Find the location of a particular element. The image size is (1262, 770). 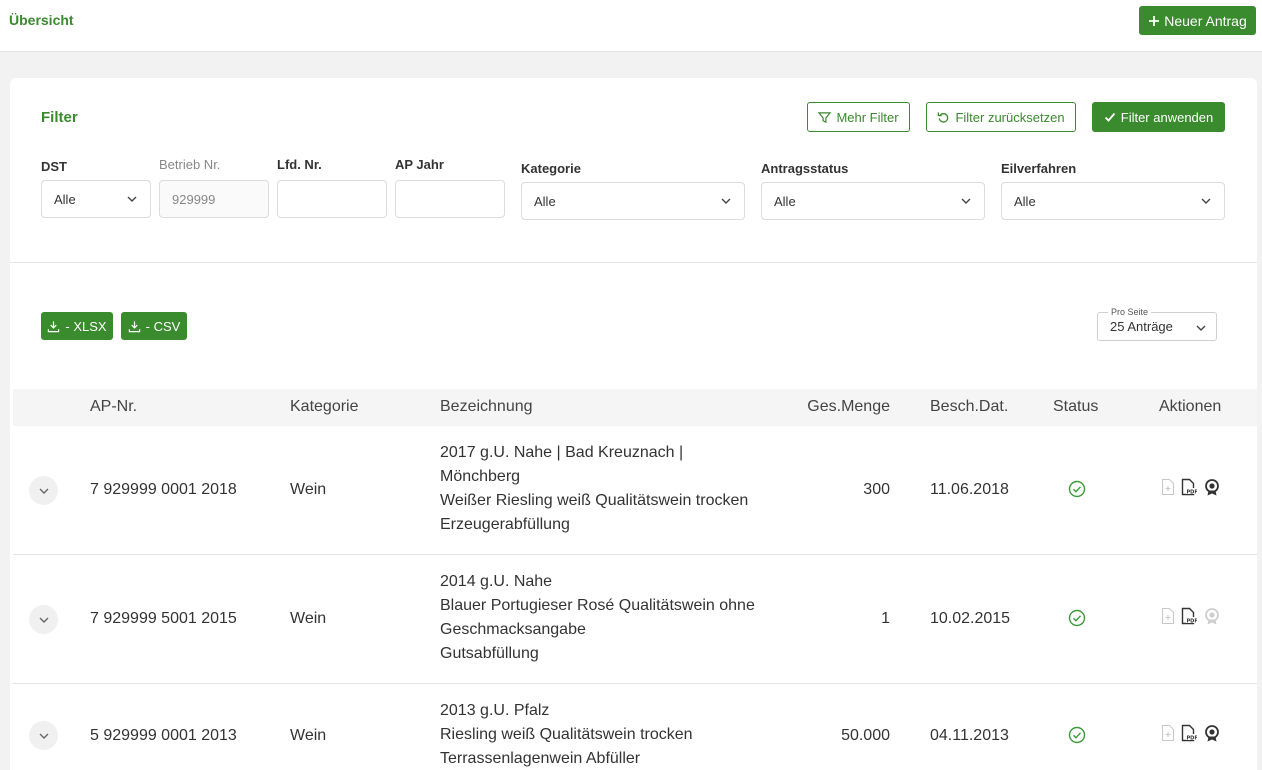

reset-filter-button: Filter zurücksetzen is located at coordinates (1001, 117).